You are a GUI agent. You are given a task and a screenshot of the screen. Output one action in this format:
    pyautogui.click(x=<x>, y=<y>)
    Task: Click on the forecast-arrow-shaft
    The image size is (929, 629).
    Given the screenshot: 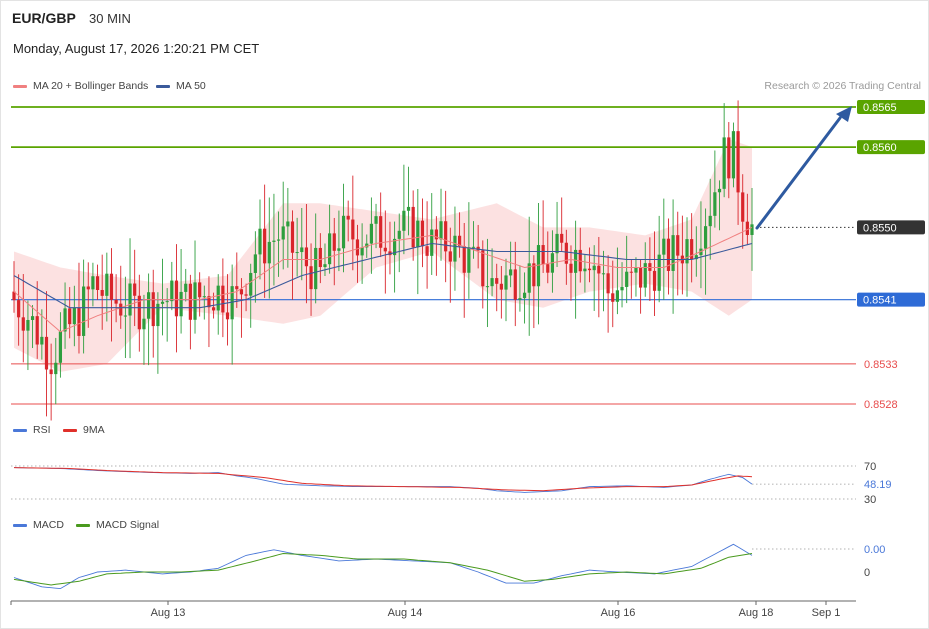 What is the action you would take?
    pyautogui.click(x=798, y=173)
    